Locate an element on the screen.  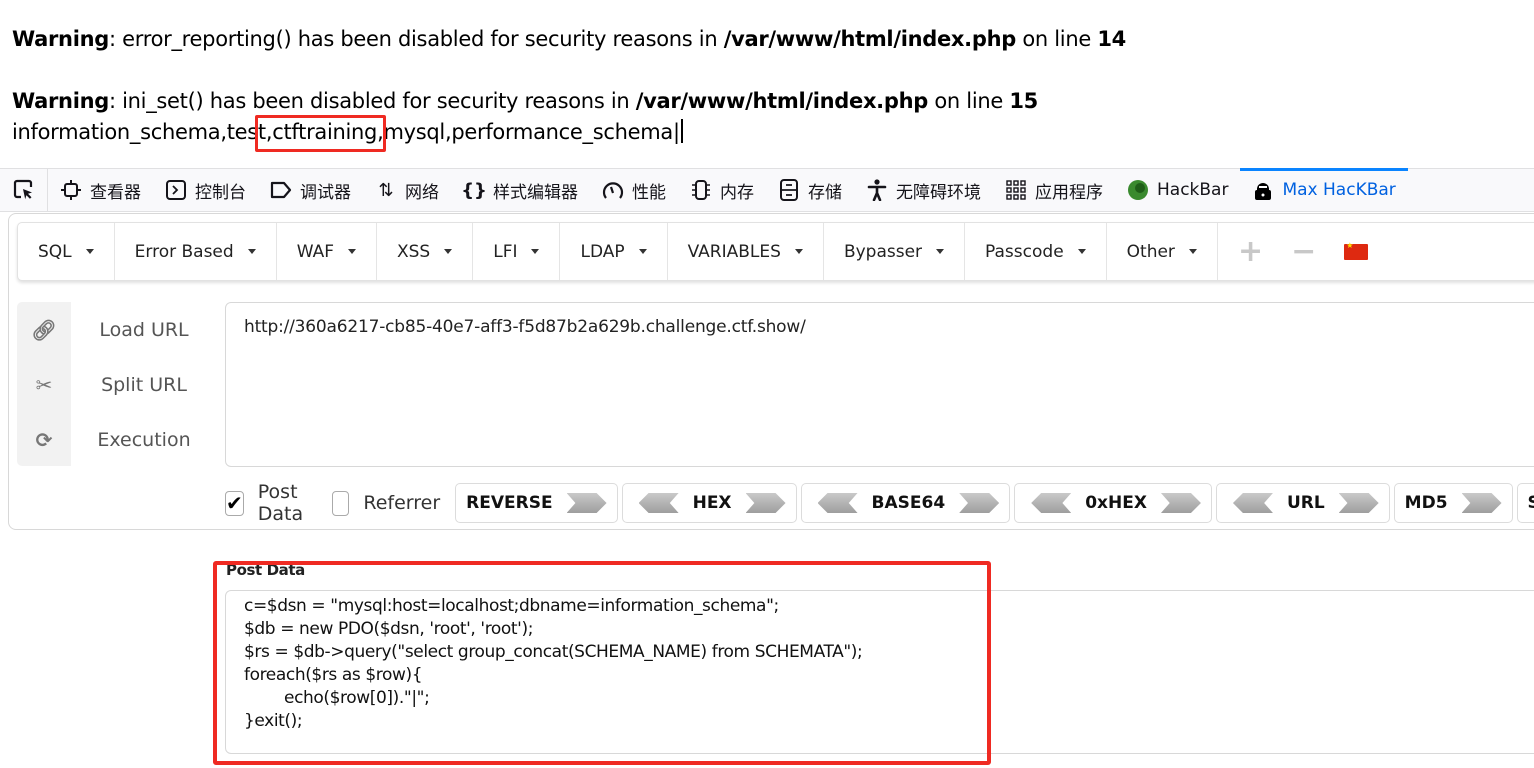
post-data-checkbox: ✔ is located at coordinates (234, 503).